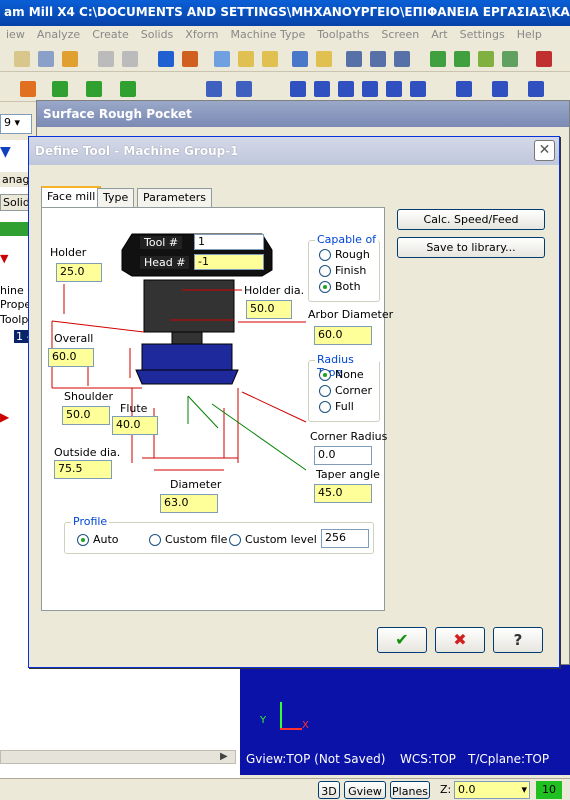  What do you see at coordinates (378, 59) in the screenshot?
I see `hidden-icon` at bounding box center [378, 59].